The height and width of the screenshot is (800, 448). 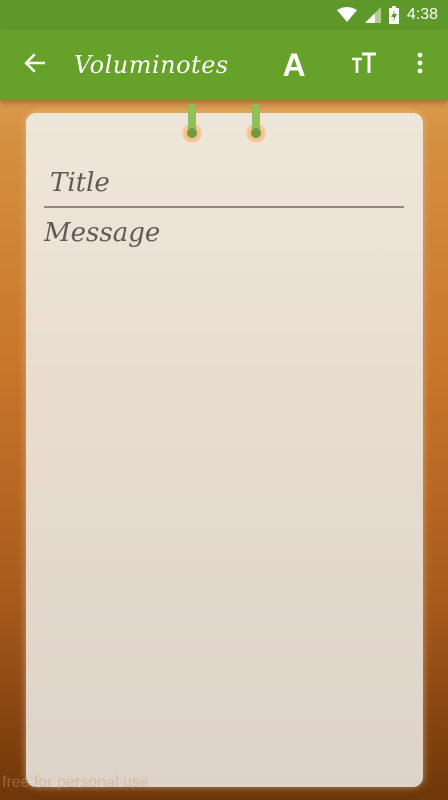 What do you see at coordinates (393, 15) in the screenshot?
I see `battery-charging-icon` at bounding box center [393, 15].